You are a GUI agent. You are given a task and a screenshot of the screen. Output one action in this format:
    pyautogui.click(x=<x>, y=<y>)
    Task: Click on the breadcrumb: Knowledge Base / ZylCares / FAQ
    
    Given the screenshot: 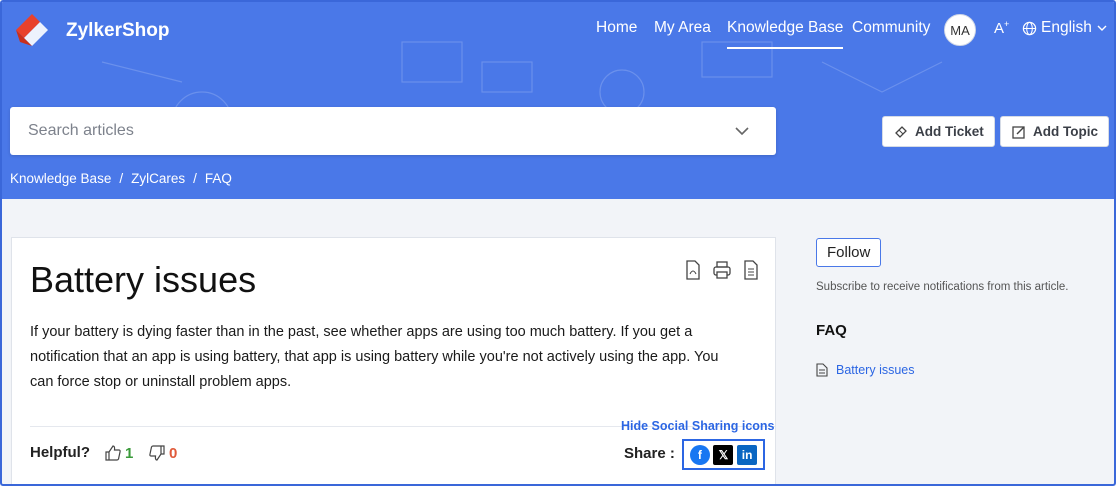 What is the action you would take?
    pyautogui.click(x=121, y=178)
    